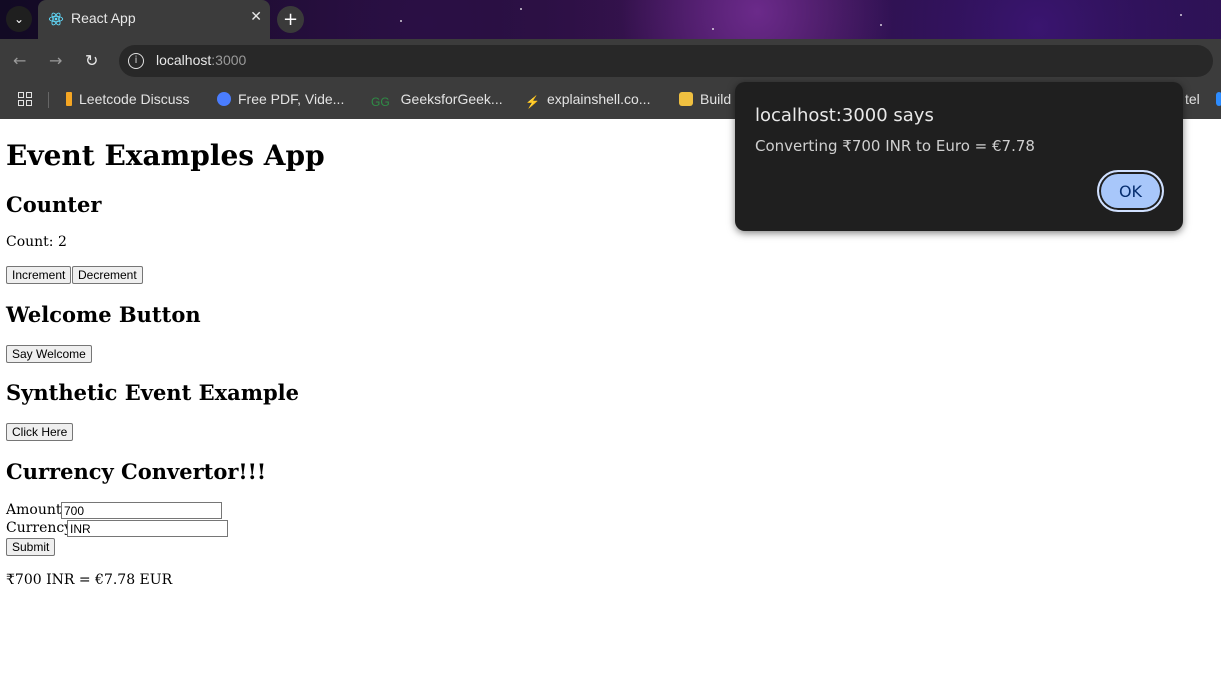 This screenshot has height=678, width=1221. I want to click on tab-search-button: ⌄, so click(19, 19).